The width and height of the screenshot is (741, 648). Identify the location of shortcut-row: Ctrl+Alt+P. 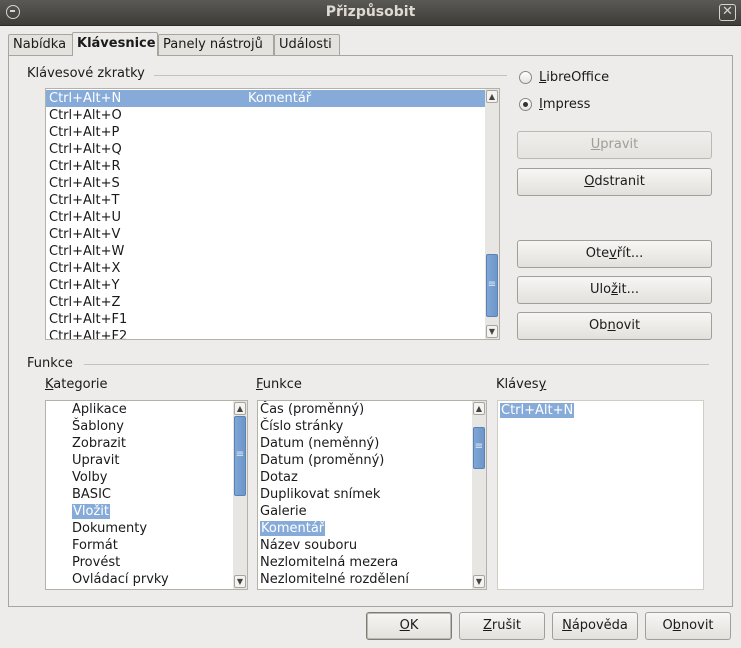
(265, 132).